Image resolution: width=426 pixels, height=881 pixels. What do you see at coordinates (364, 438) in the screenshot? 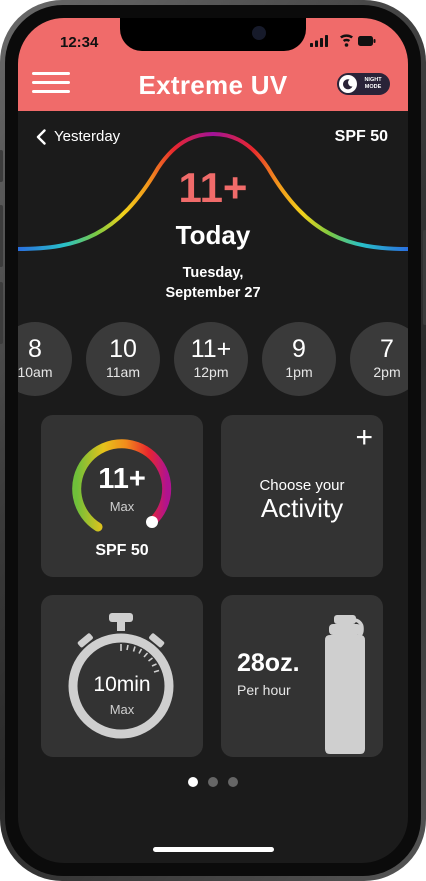
I see `add-activity-icon: +` at bounding box center [364, 438].